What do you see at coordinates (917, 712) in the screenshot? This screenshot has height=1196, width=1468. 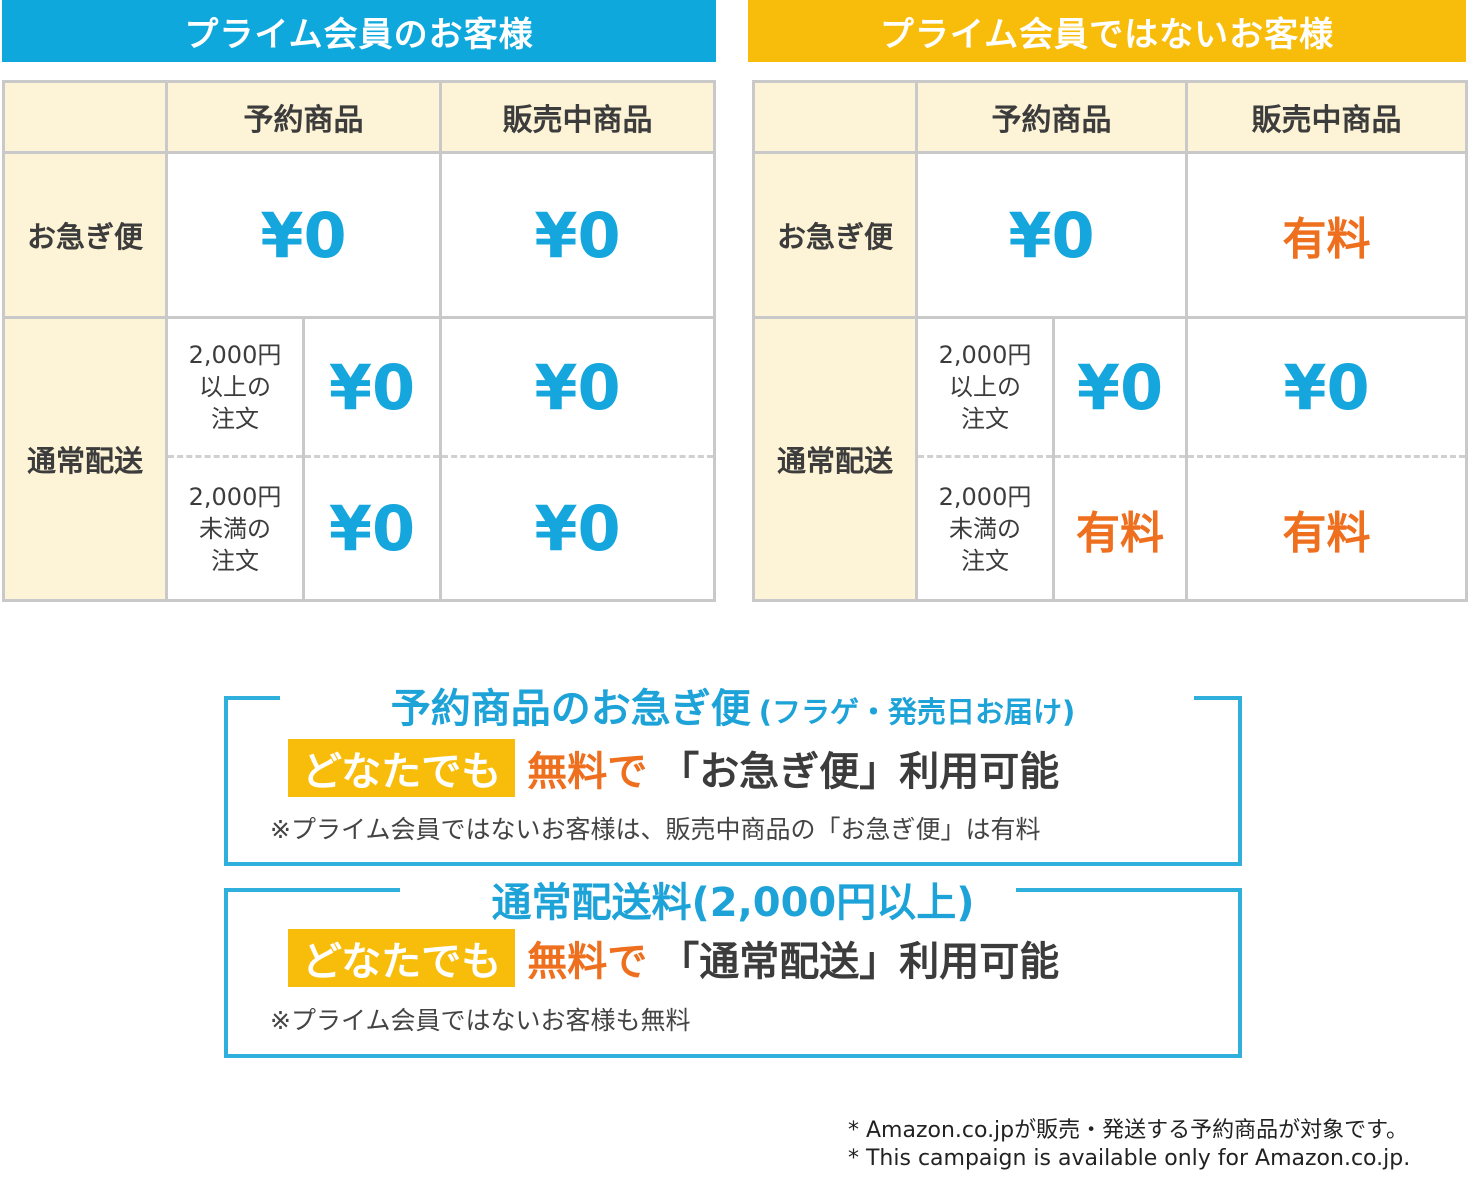 I see `express-title-sub: (フラゲ・発売日お届け)` at bounding box center [917, 712].